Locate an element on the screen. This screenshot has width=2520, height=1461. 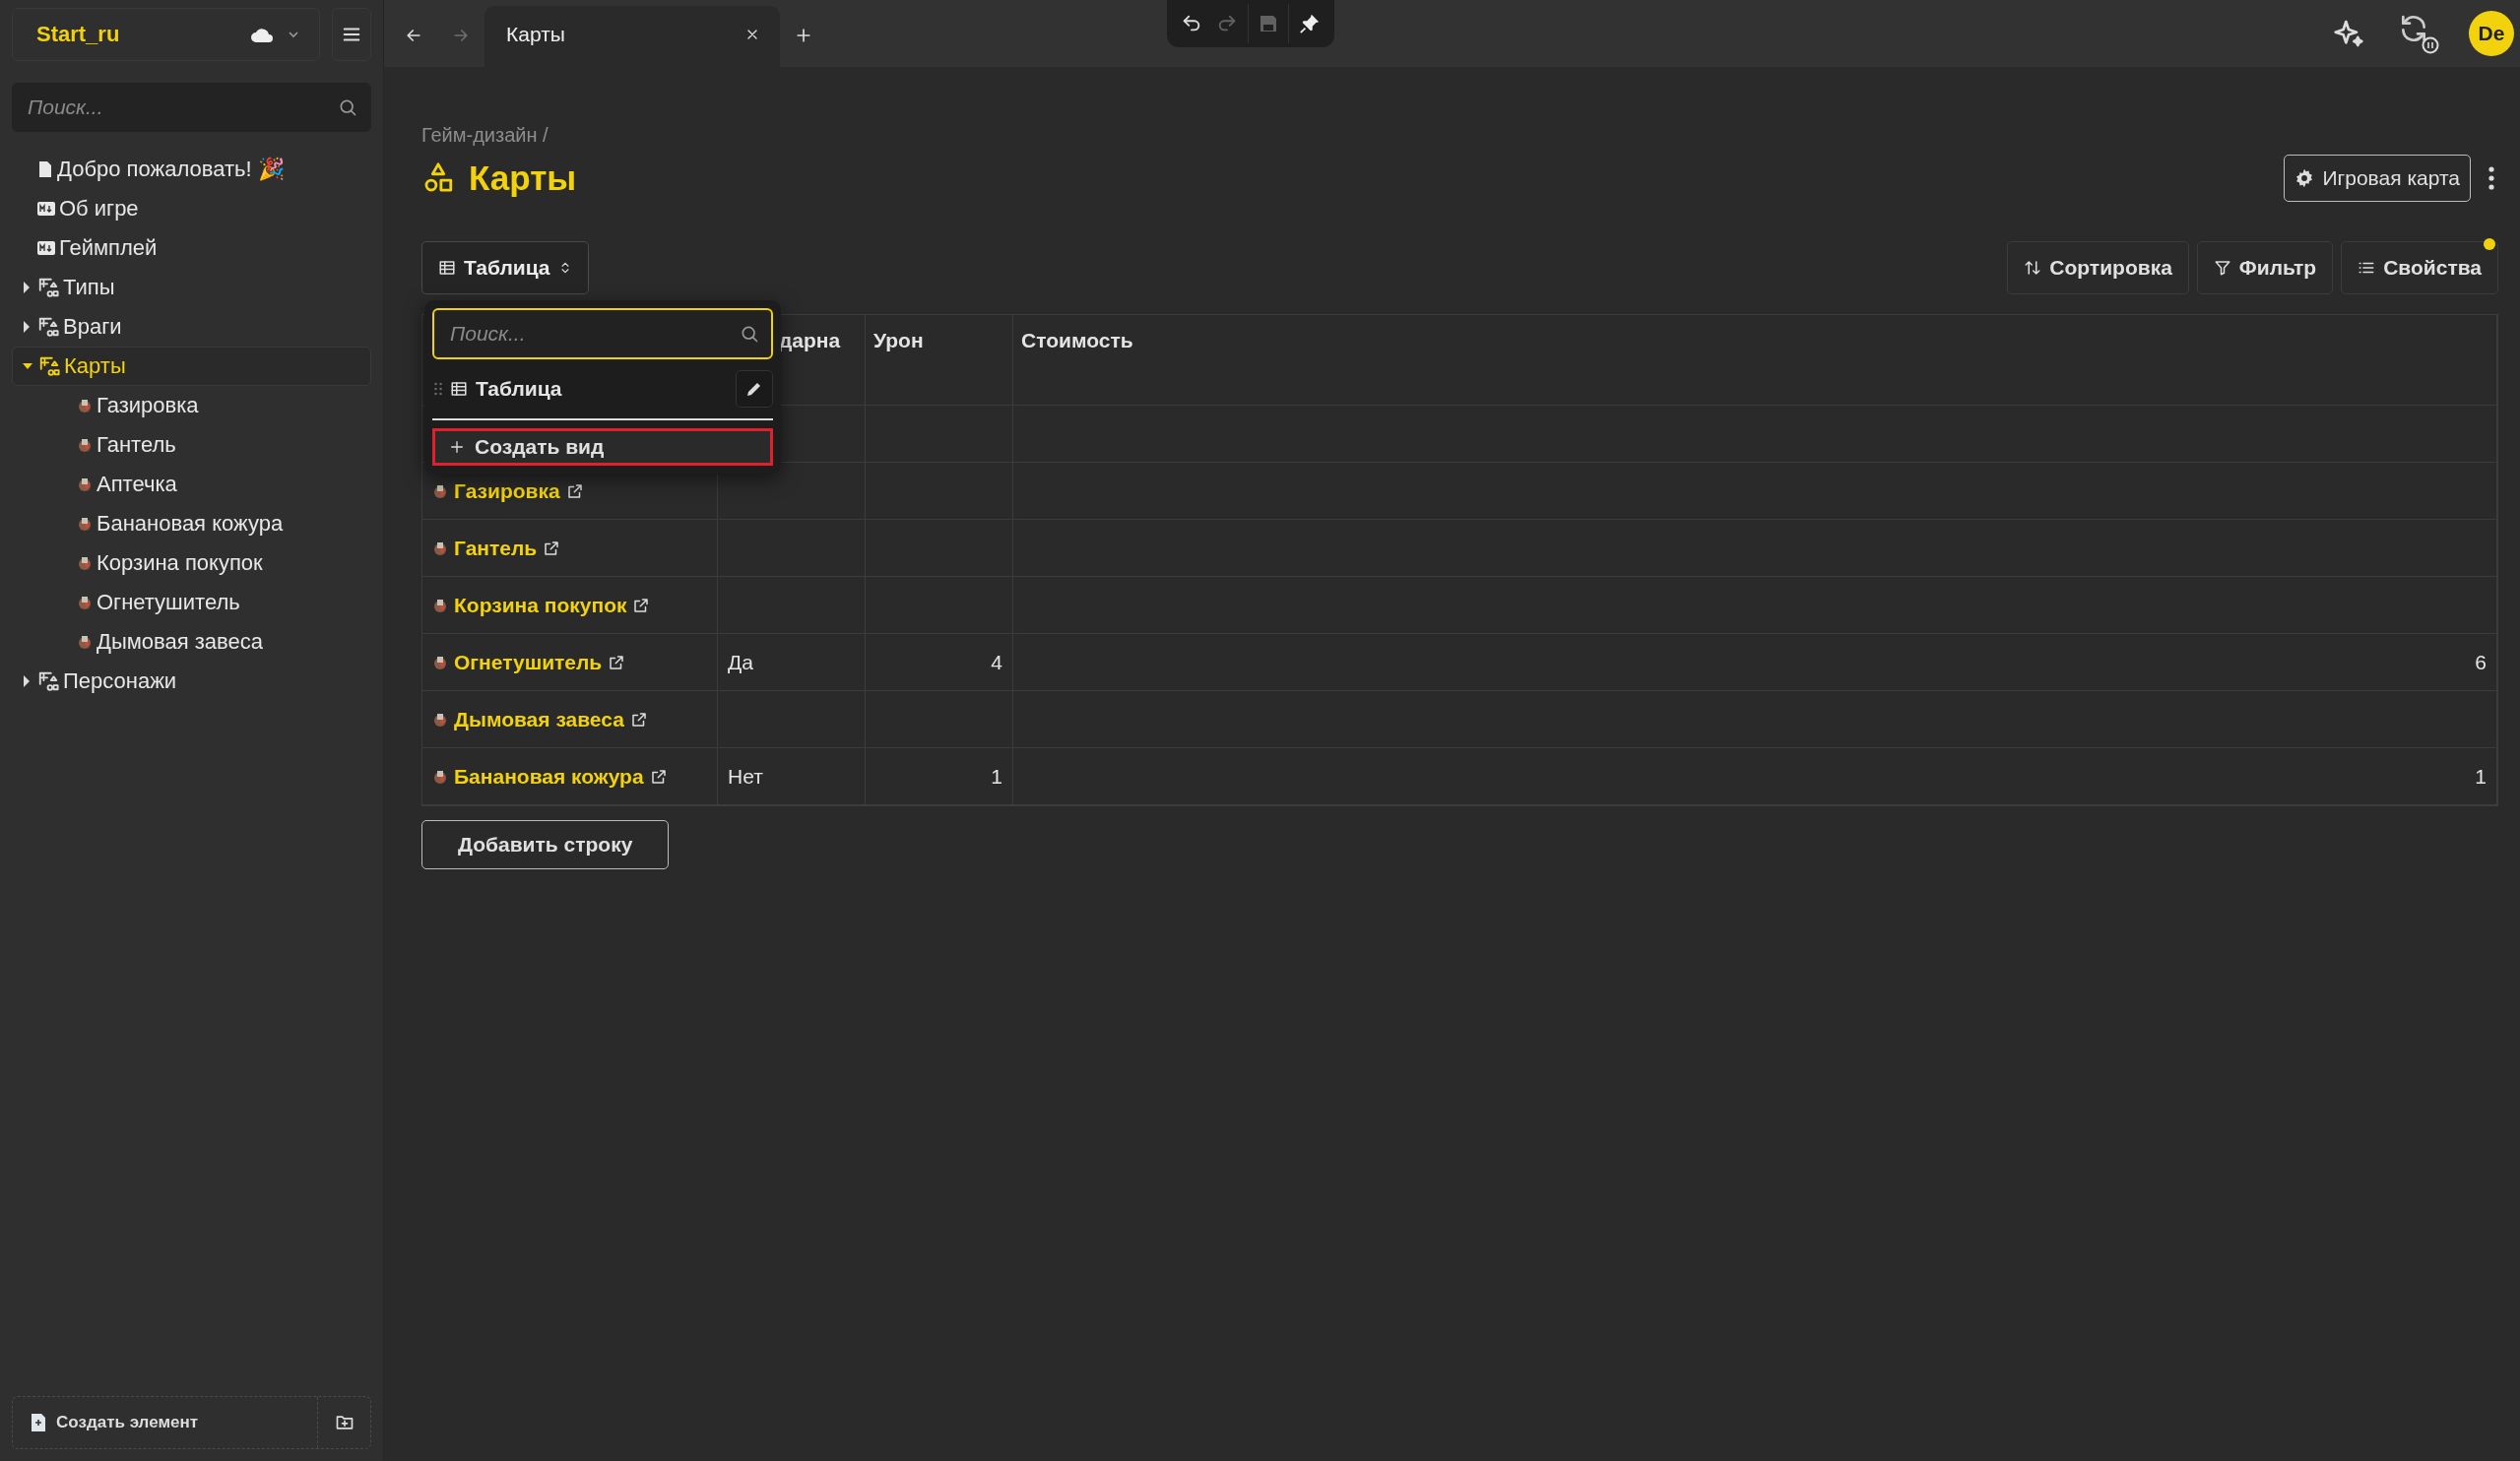
folder-plus-icon is located at coordinates (344, 1422).